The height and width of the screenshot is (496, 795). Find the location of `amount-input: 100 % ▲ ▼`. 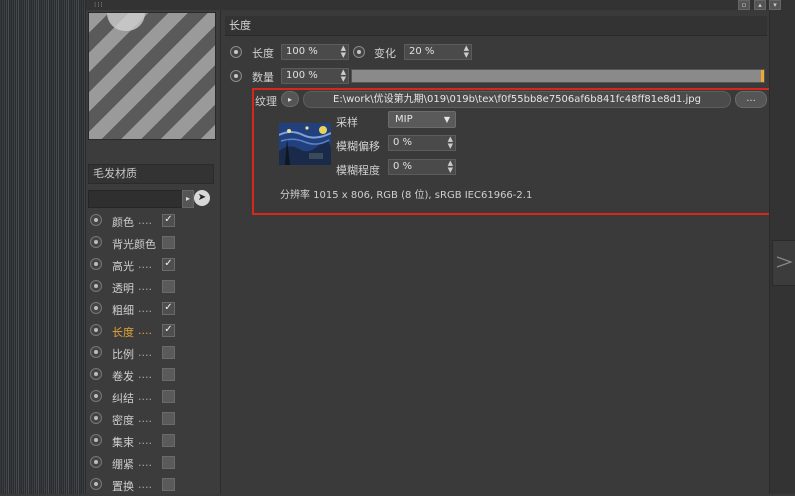

amount-input: 100 % ▲ ▼ is located at coordinates (315, 76).